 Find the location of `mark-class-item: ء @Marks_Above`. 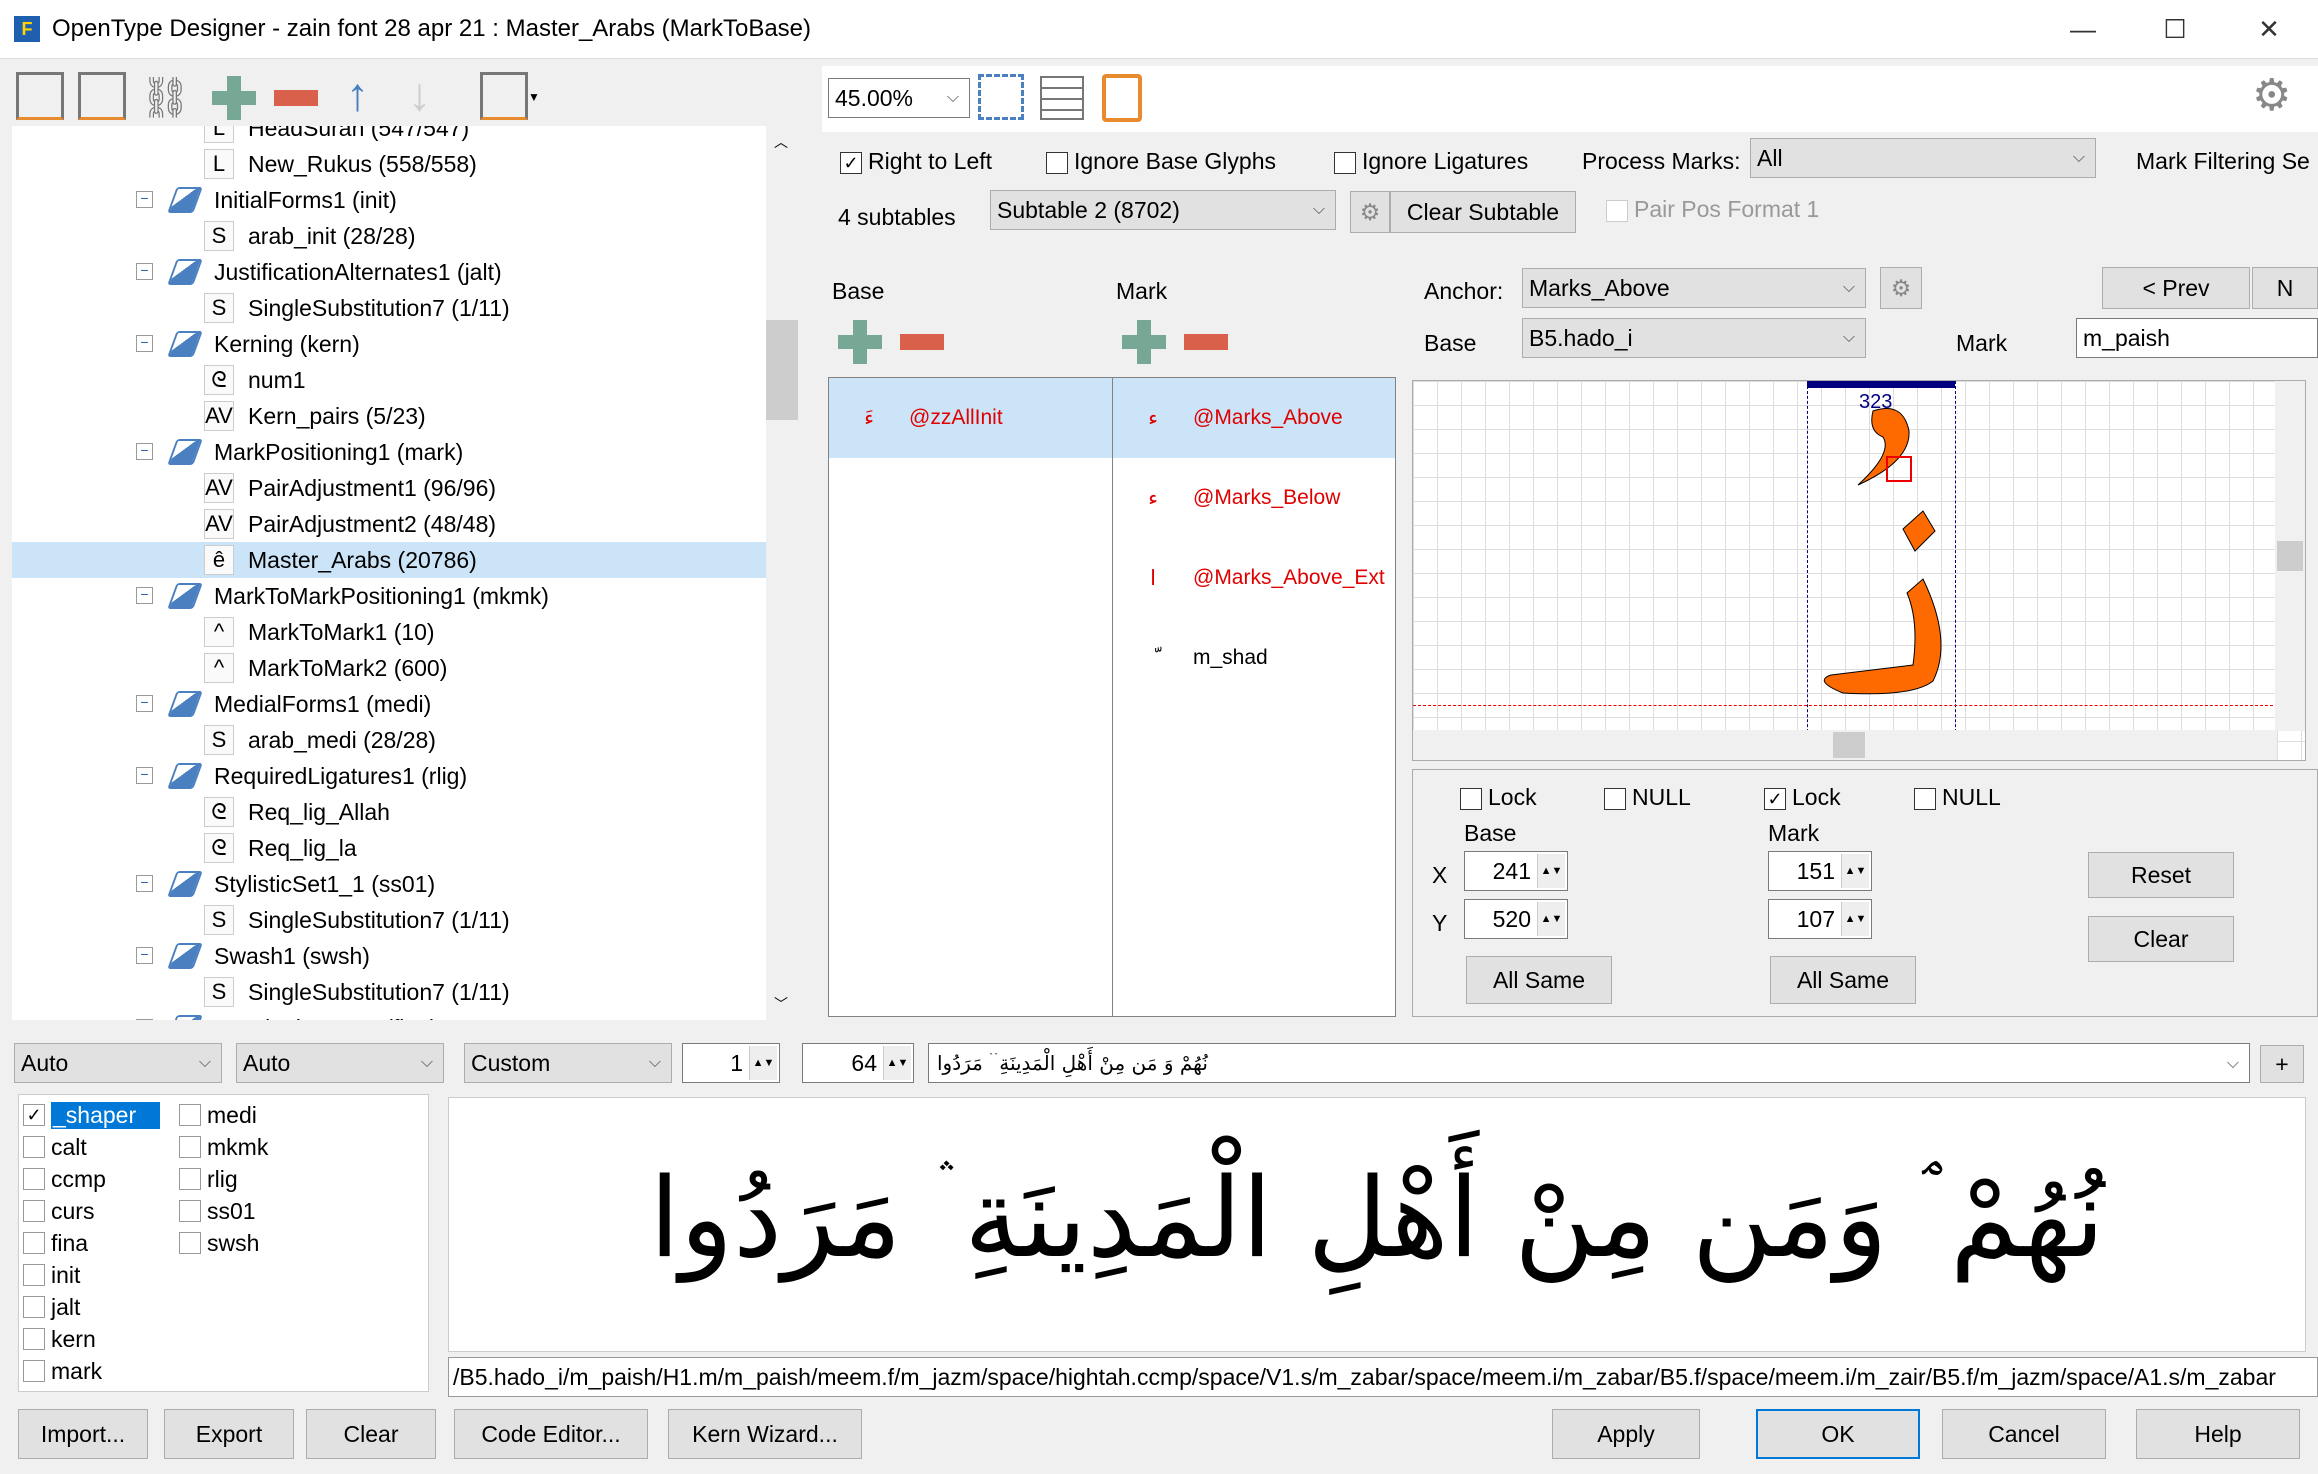

mark-class-item: ء @Marks_Above is located at coordinates (1254, 418).